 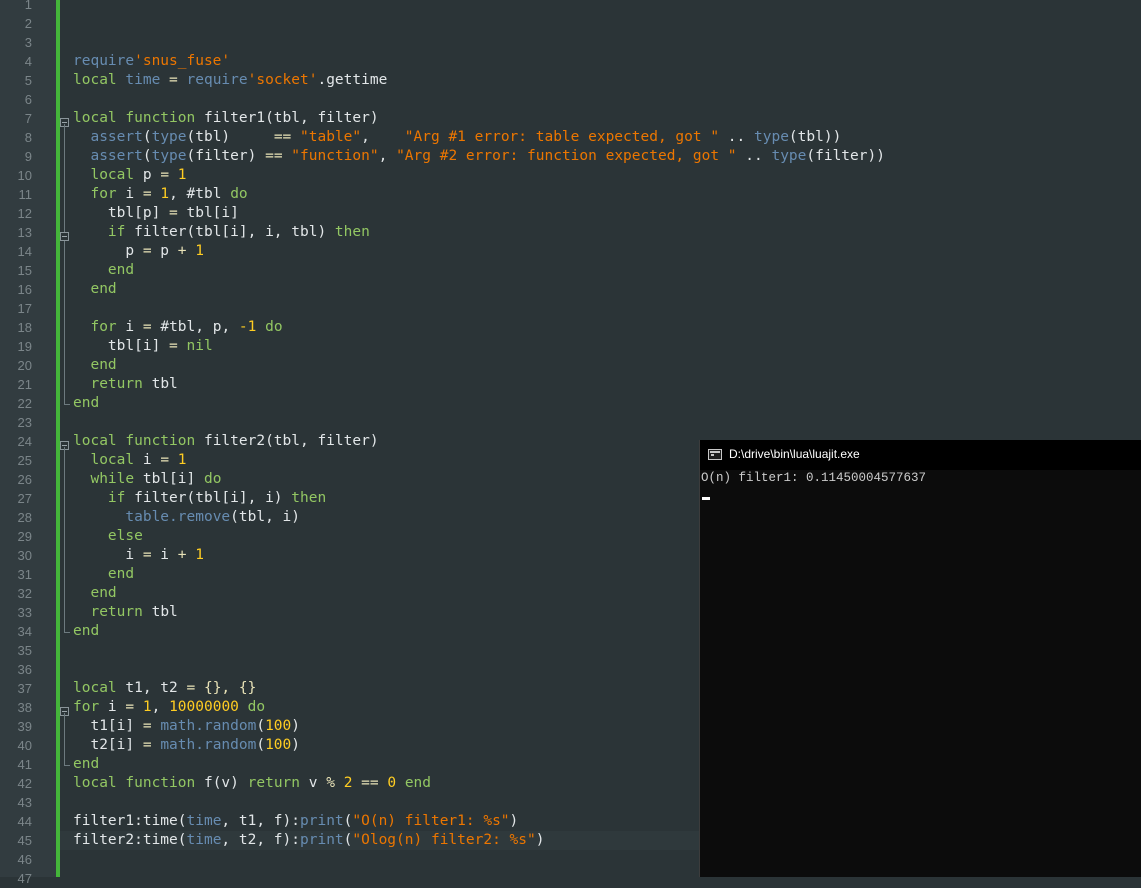 I want to click on code-token: tbl, so click(x=160, y=384).